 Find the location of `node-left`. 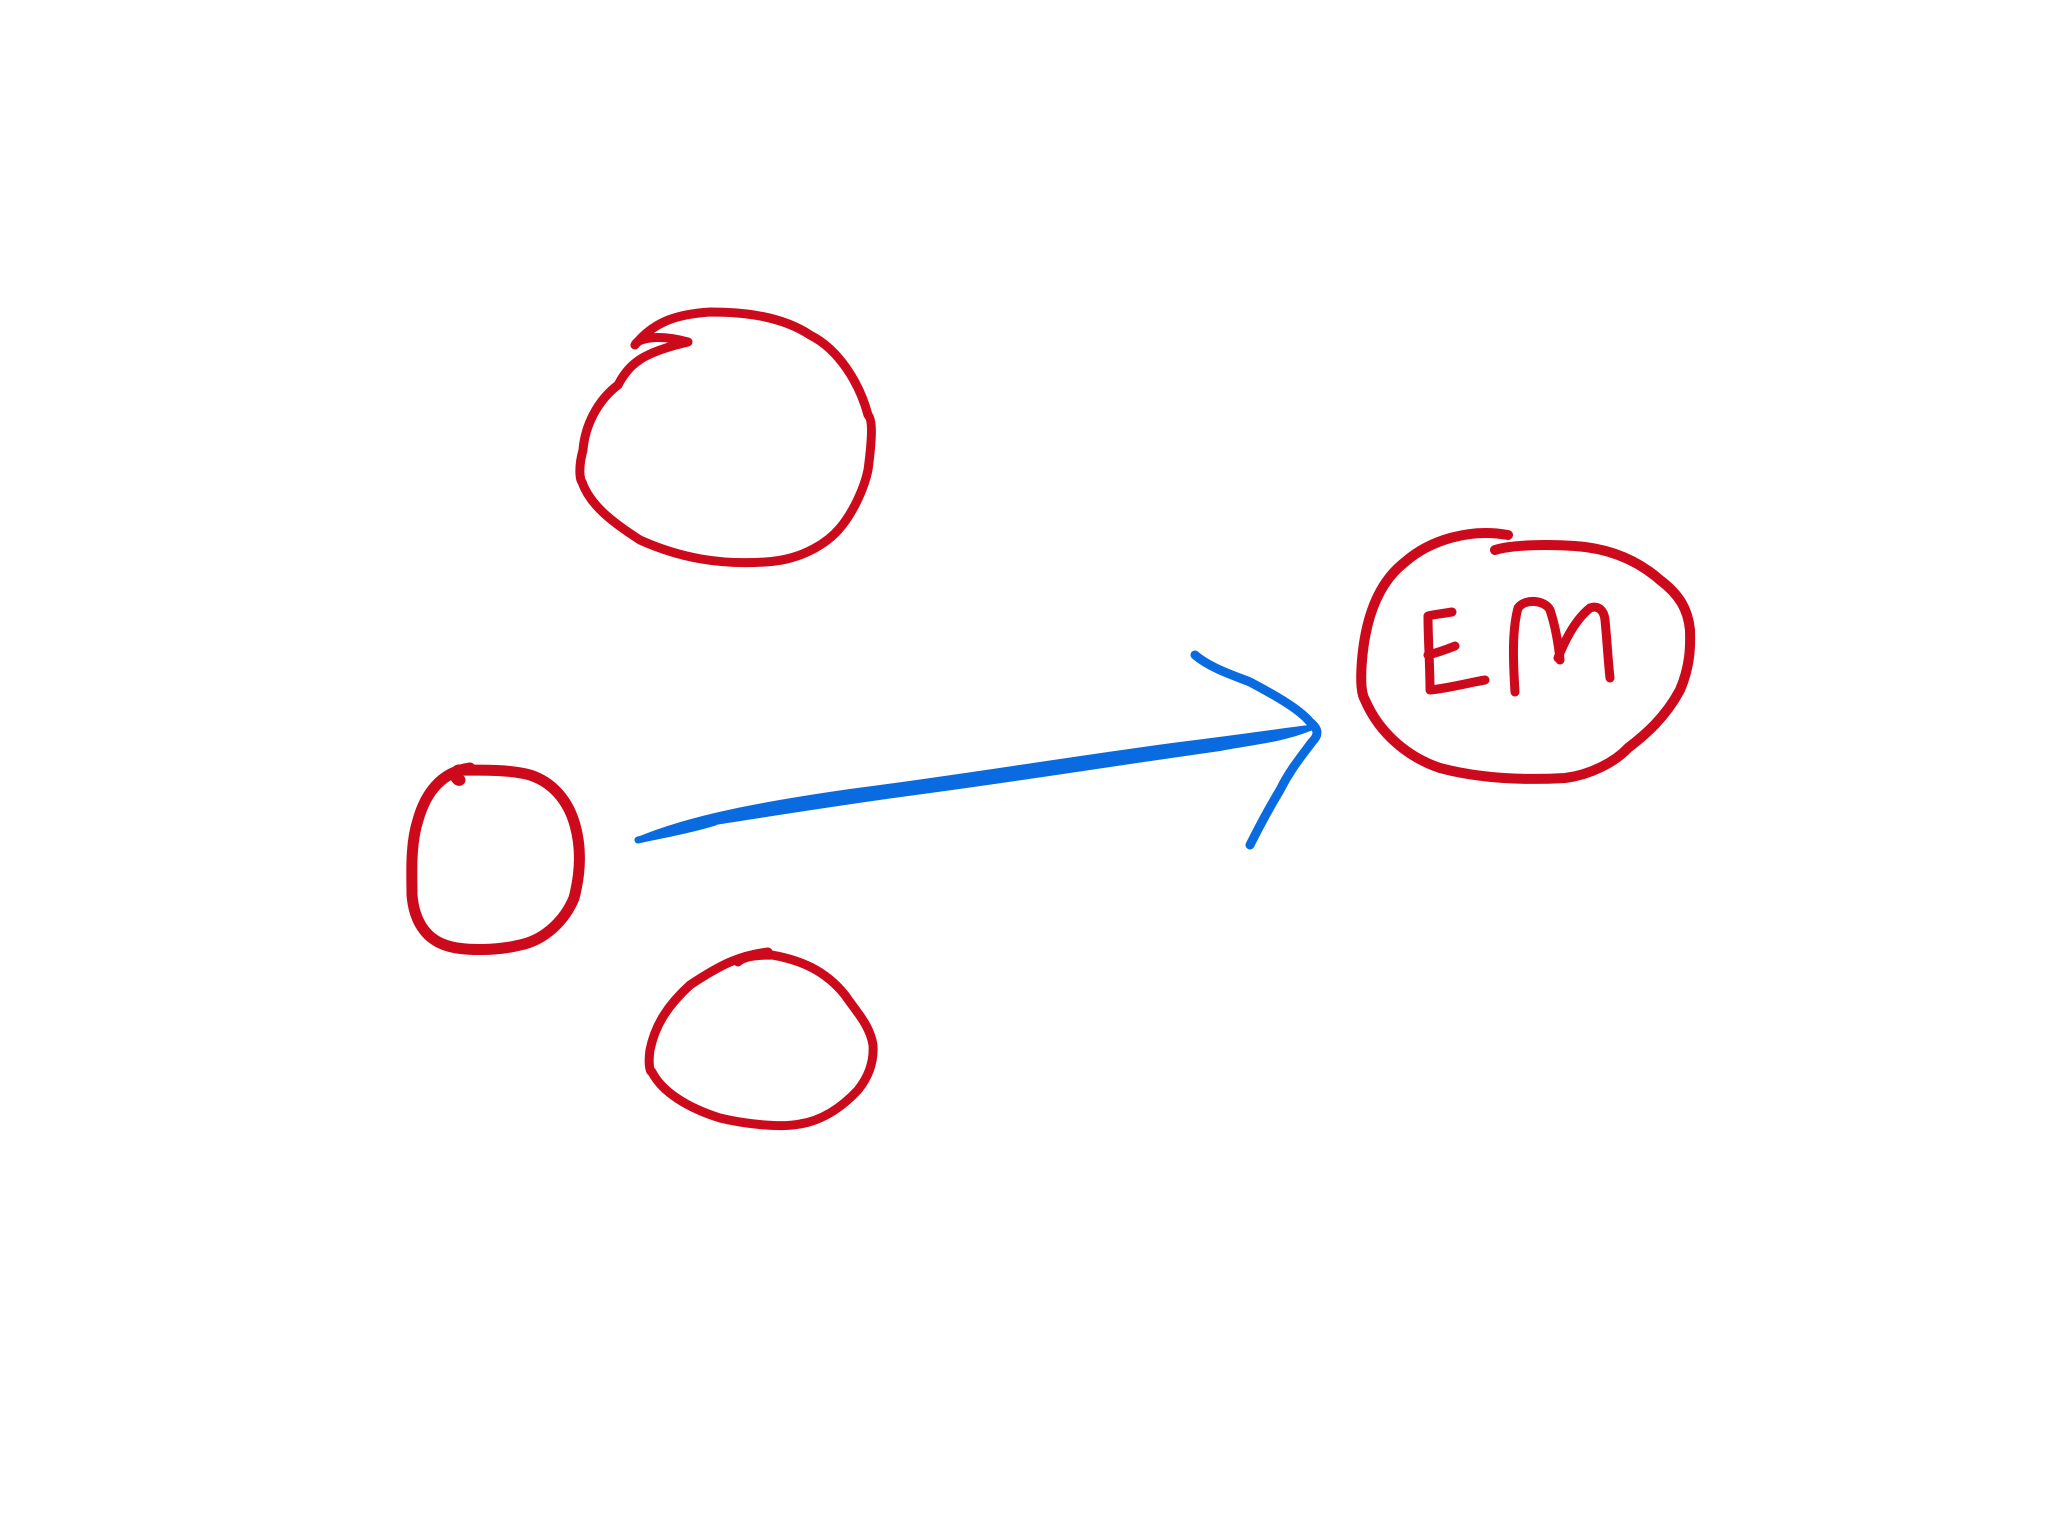

node-left is located at coordinates (495, 859).